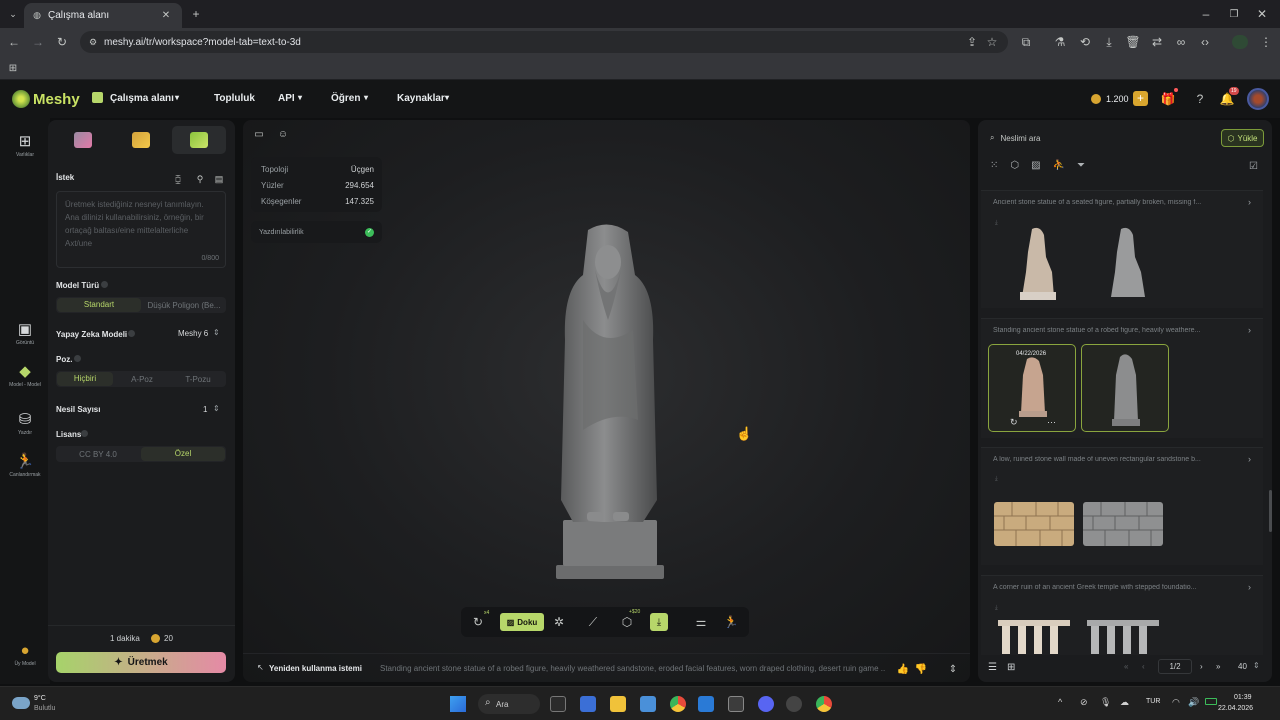 The image size is (1280, 720). What do you see at coordinates (1253, 166) in the screenshot?
I see `select-mode-icon: ☑` at bounding box center [1253, 166].